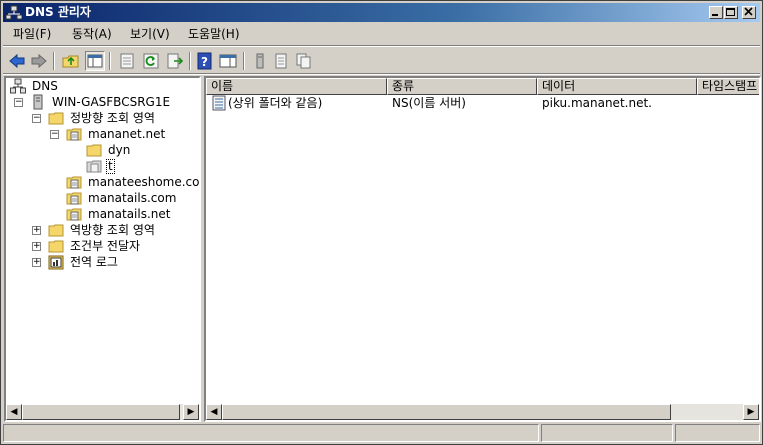  Describe the element at coordinates (219, 103) in the screenshot. I see `record-icon` at that location.